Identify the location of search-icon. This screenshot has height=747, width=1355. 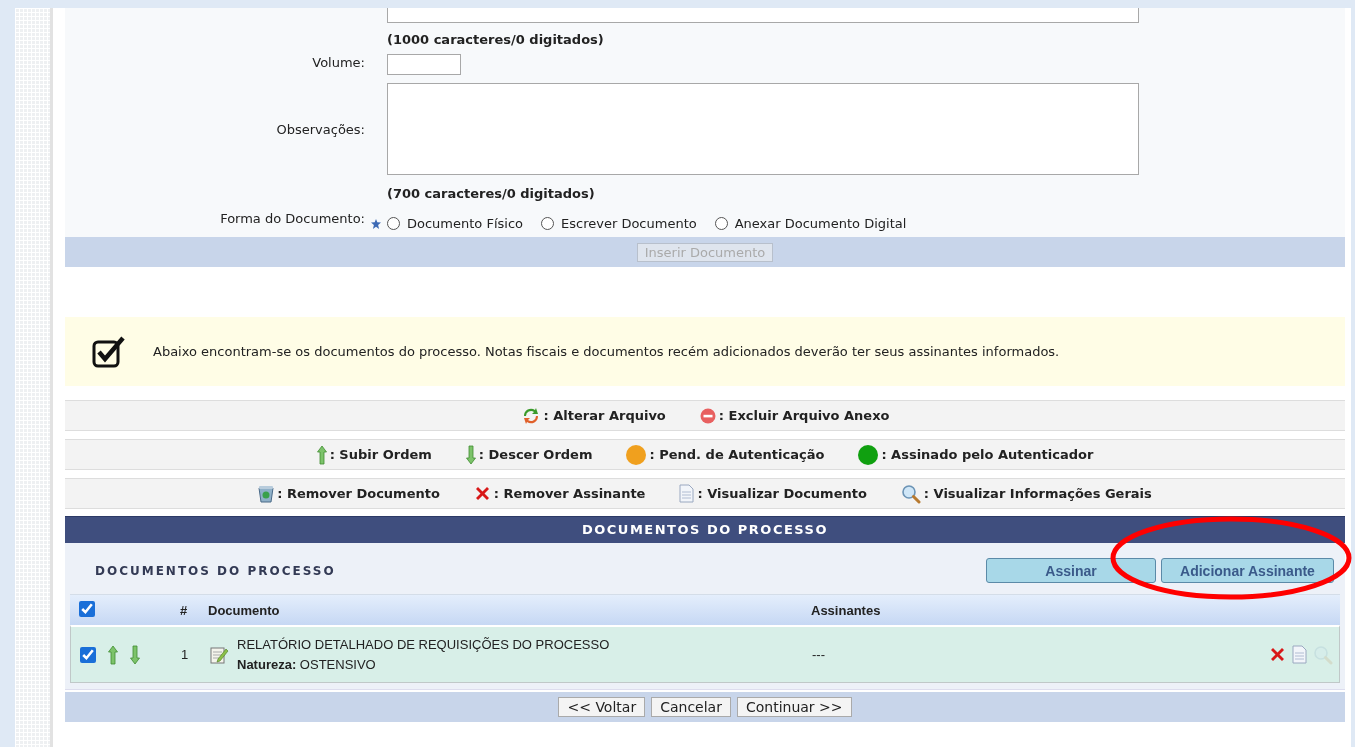
(910, 493).